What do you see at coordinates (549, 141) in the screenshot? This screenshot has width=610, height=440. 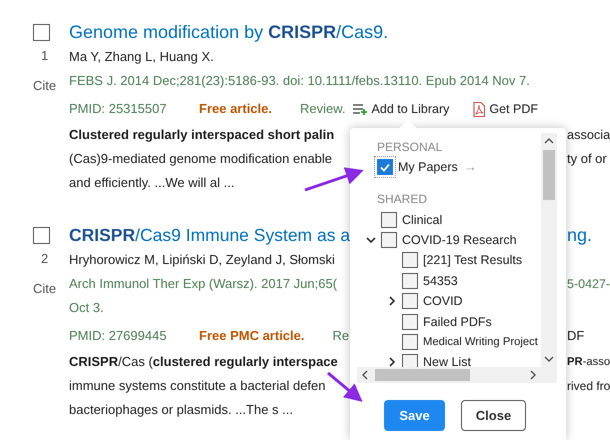 I see `scroll-up-icon` at bounding box center [549, 141].